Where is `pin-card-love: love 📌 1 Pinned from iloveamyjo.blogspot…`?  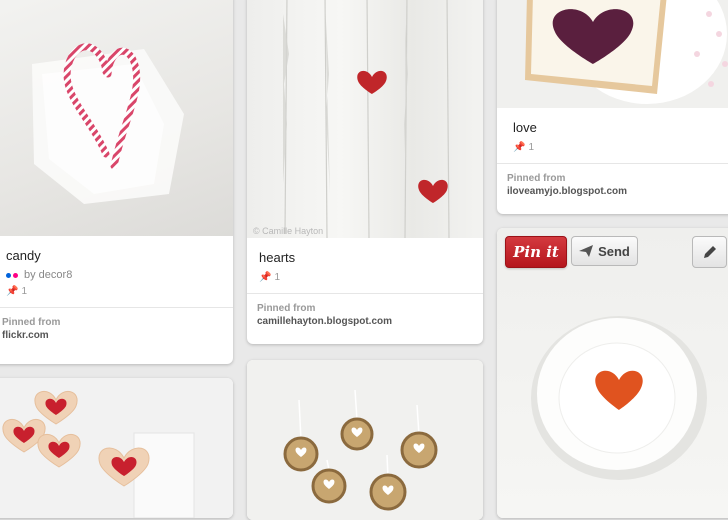 pin-card-love: love 📌 1 Pinned from iloveamyjo.blogspot… is located at coordinates (612, 107).